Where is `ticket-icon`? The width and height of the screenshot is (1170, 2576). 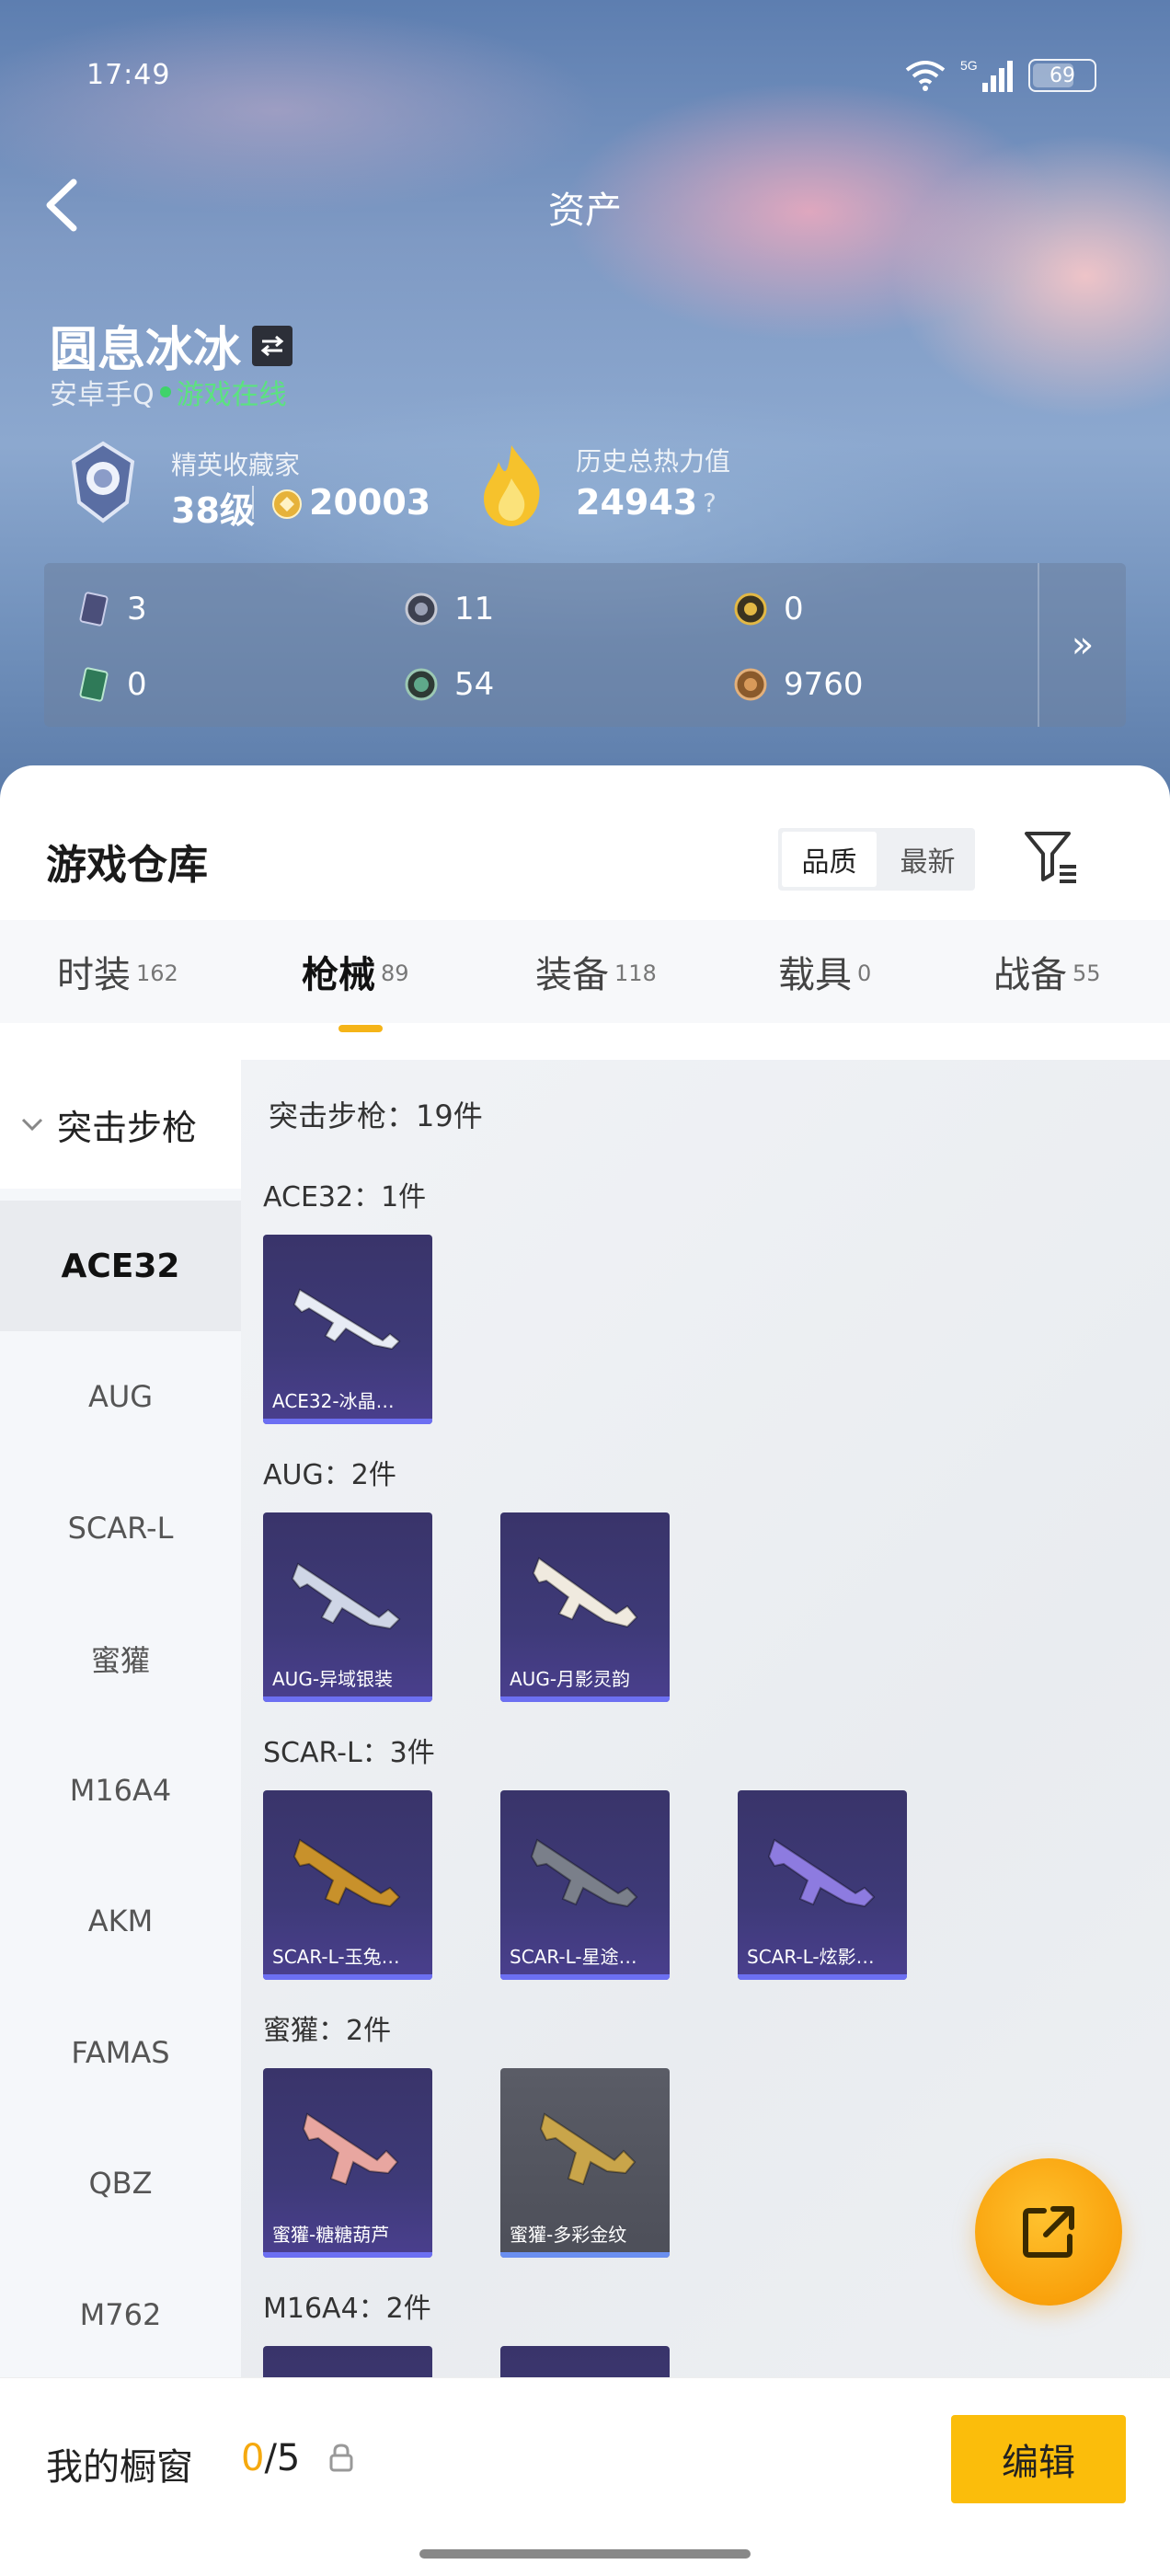 ticket-icon is located at coordinates (94, 609).